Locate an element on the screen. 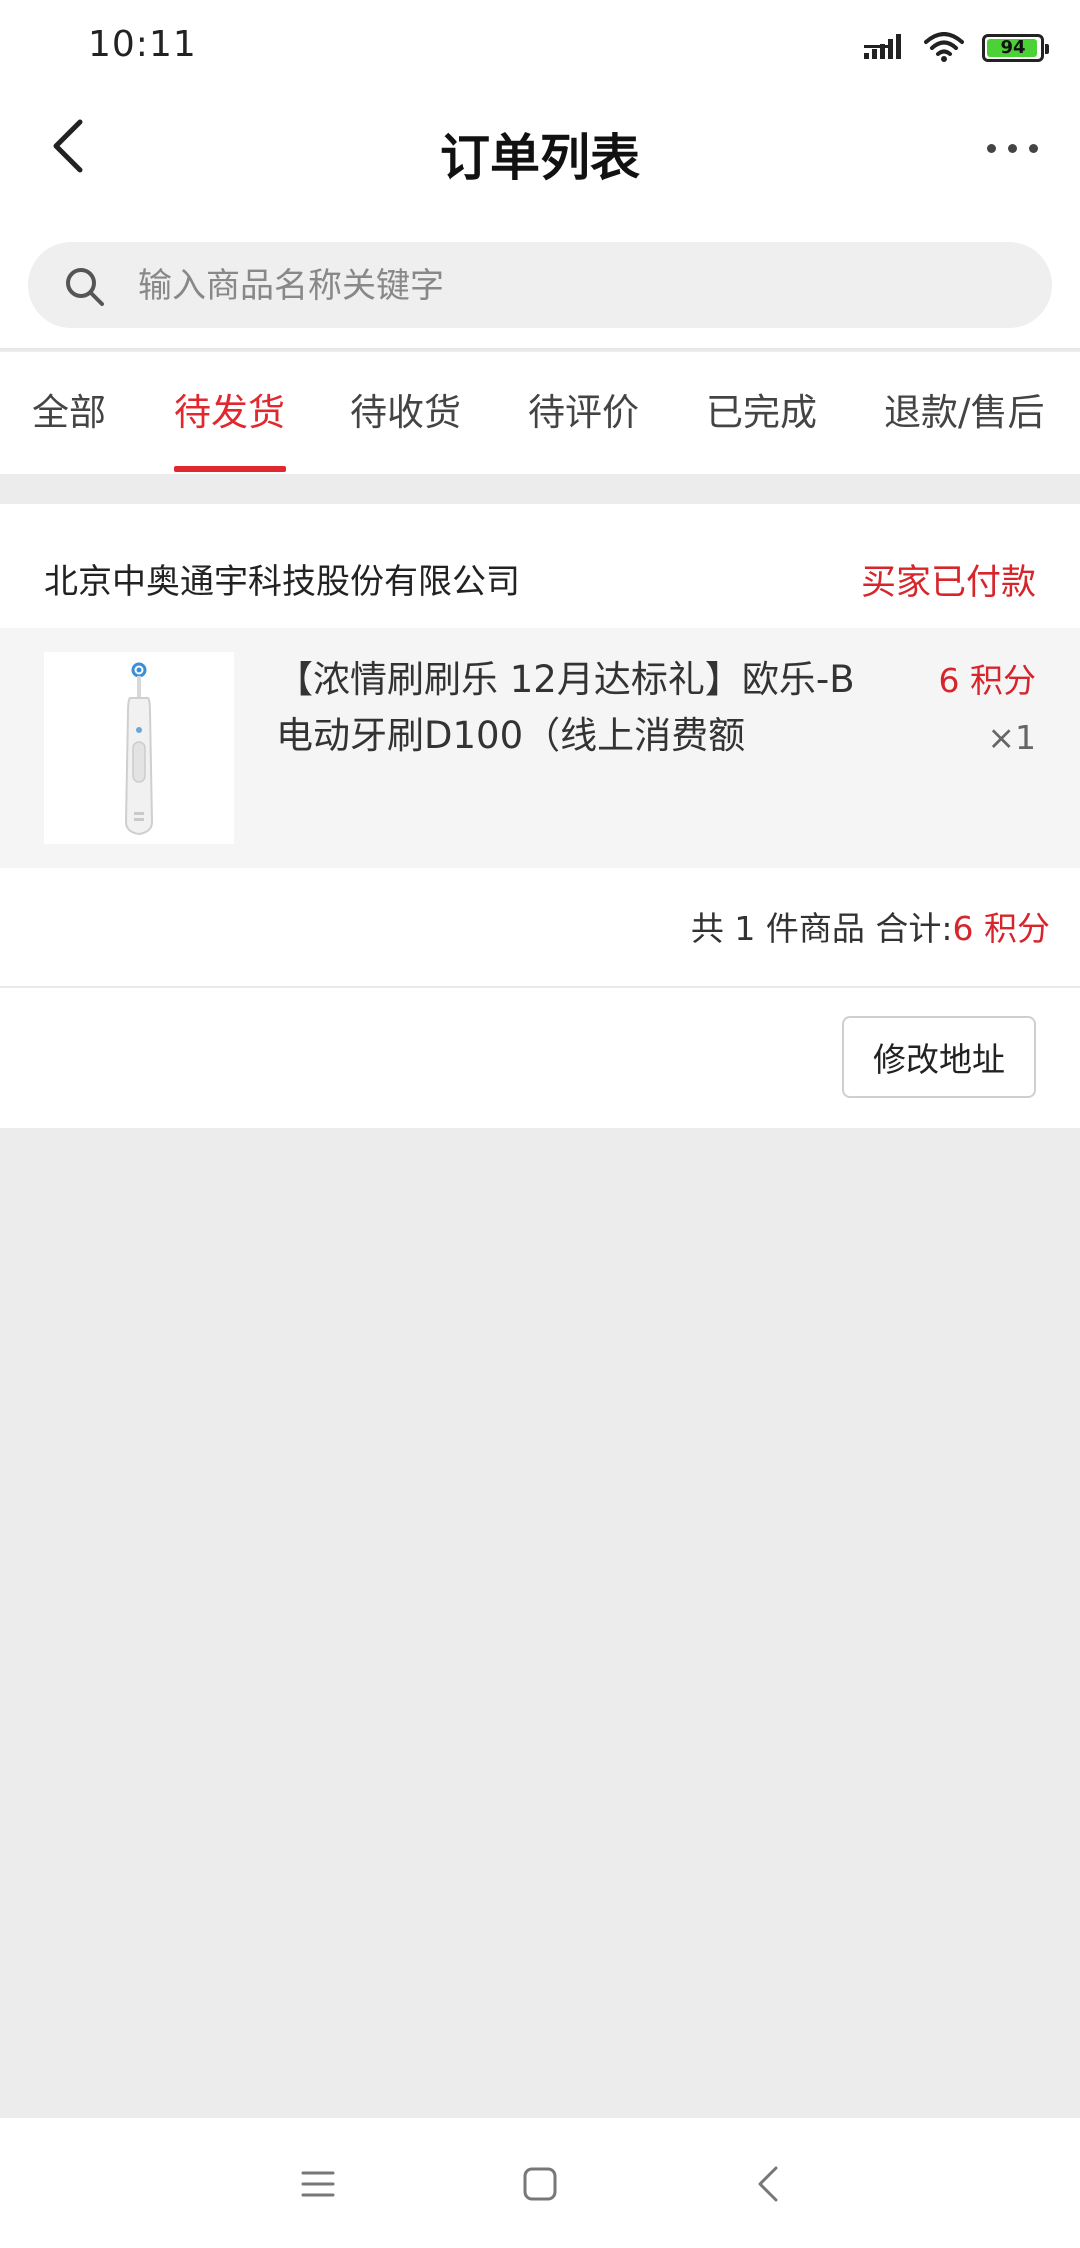 The image size is (1080, 2248). order-tabs: 全部 待发货 待收货 待评价 已完成 退款/售后 is located at coordinates (540, 413).